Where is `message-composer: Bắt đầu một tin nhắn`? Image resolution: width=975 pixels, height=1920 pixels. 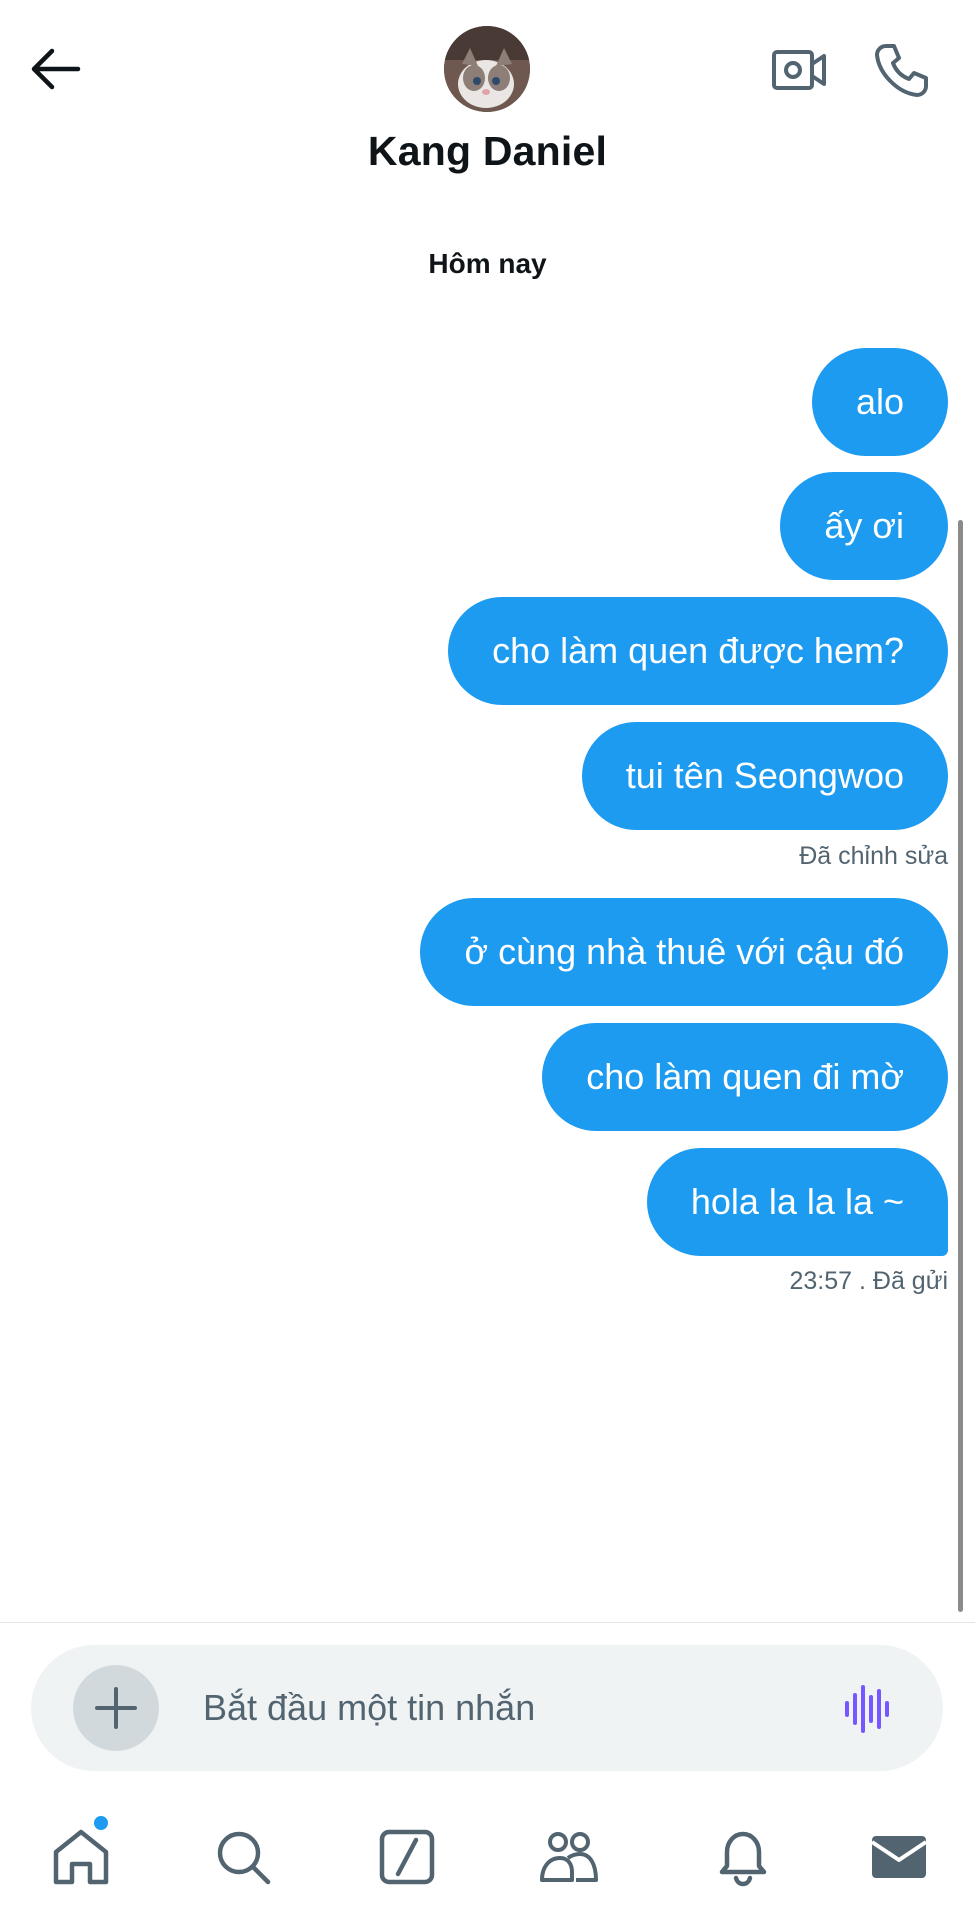 message-composer: Bắt đầu một tin nhắn is located at coordinates (487, 1708).